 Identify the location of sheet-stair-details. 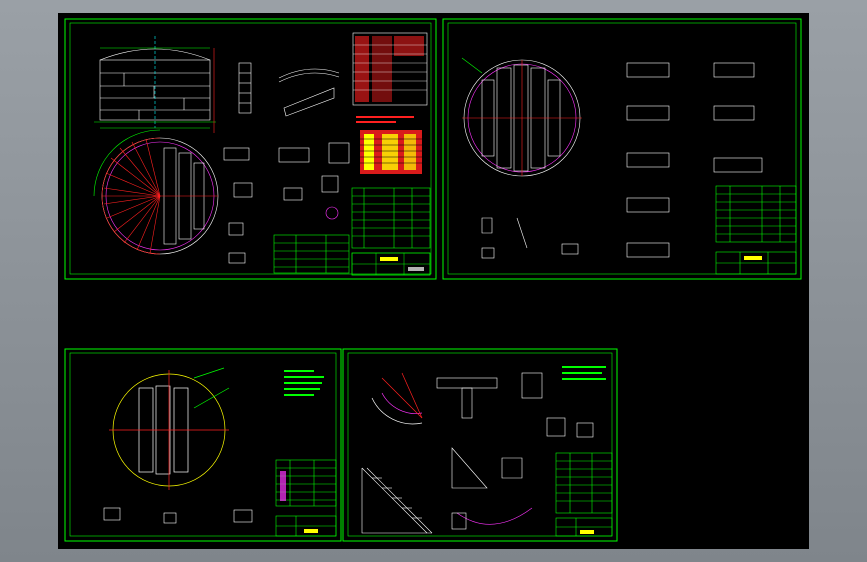
(480, 445).